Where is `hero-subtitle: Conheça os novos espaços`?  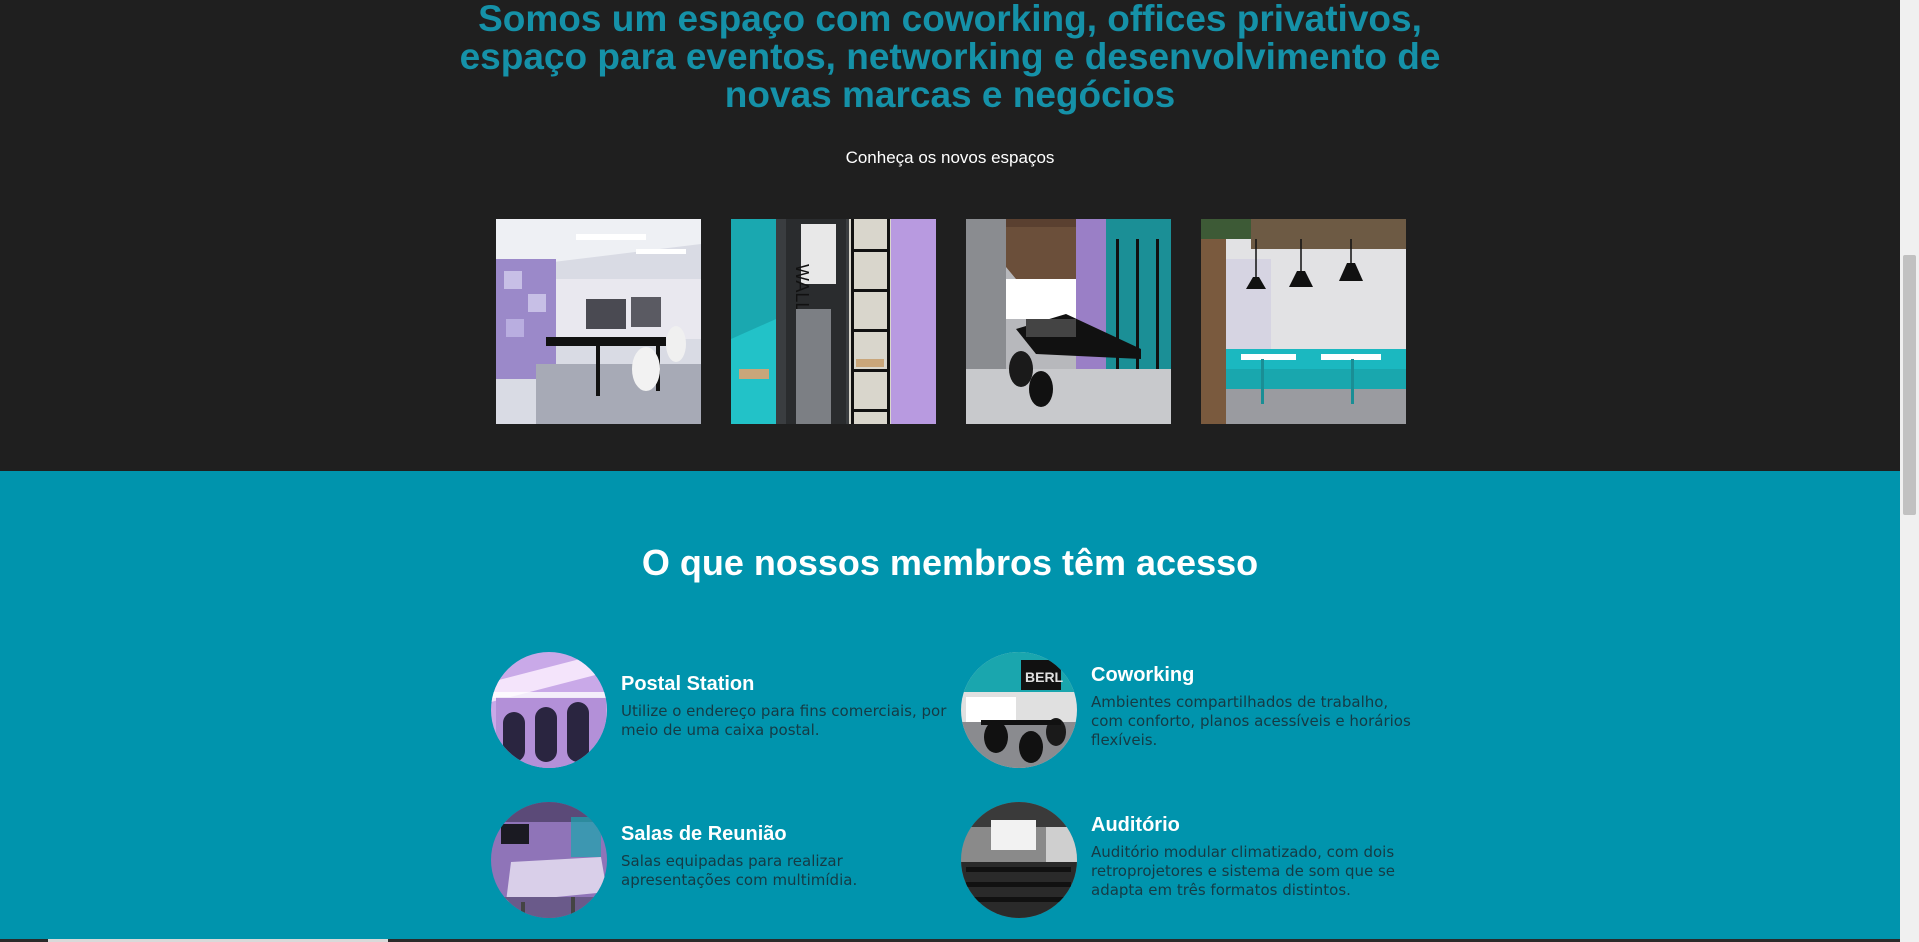
hero-subtitle: Conheça os novos espaços is located at coordinates (950, 157).